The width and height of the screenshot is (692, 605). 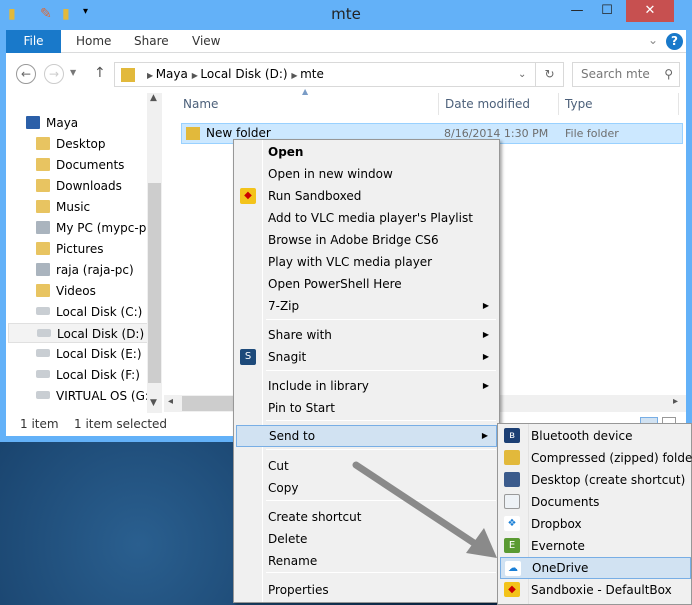 I want to click on annotation-arrow, so click(x=424, y=509).